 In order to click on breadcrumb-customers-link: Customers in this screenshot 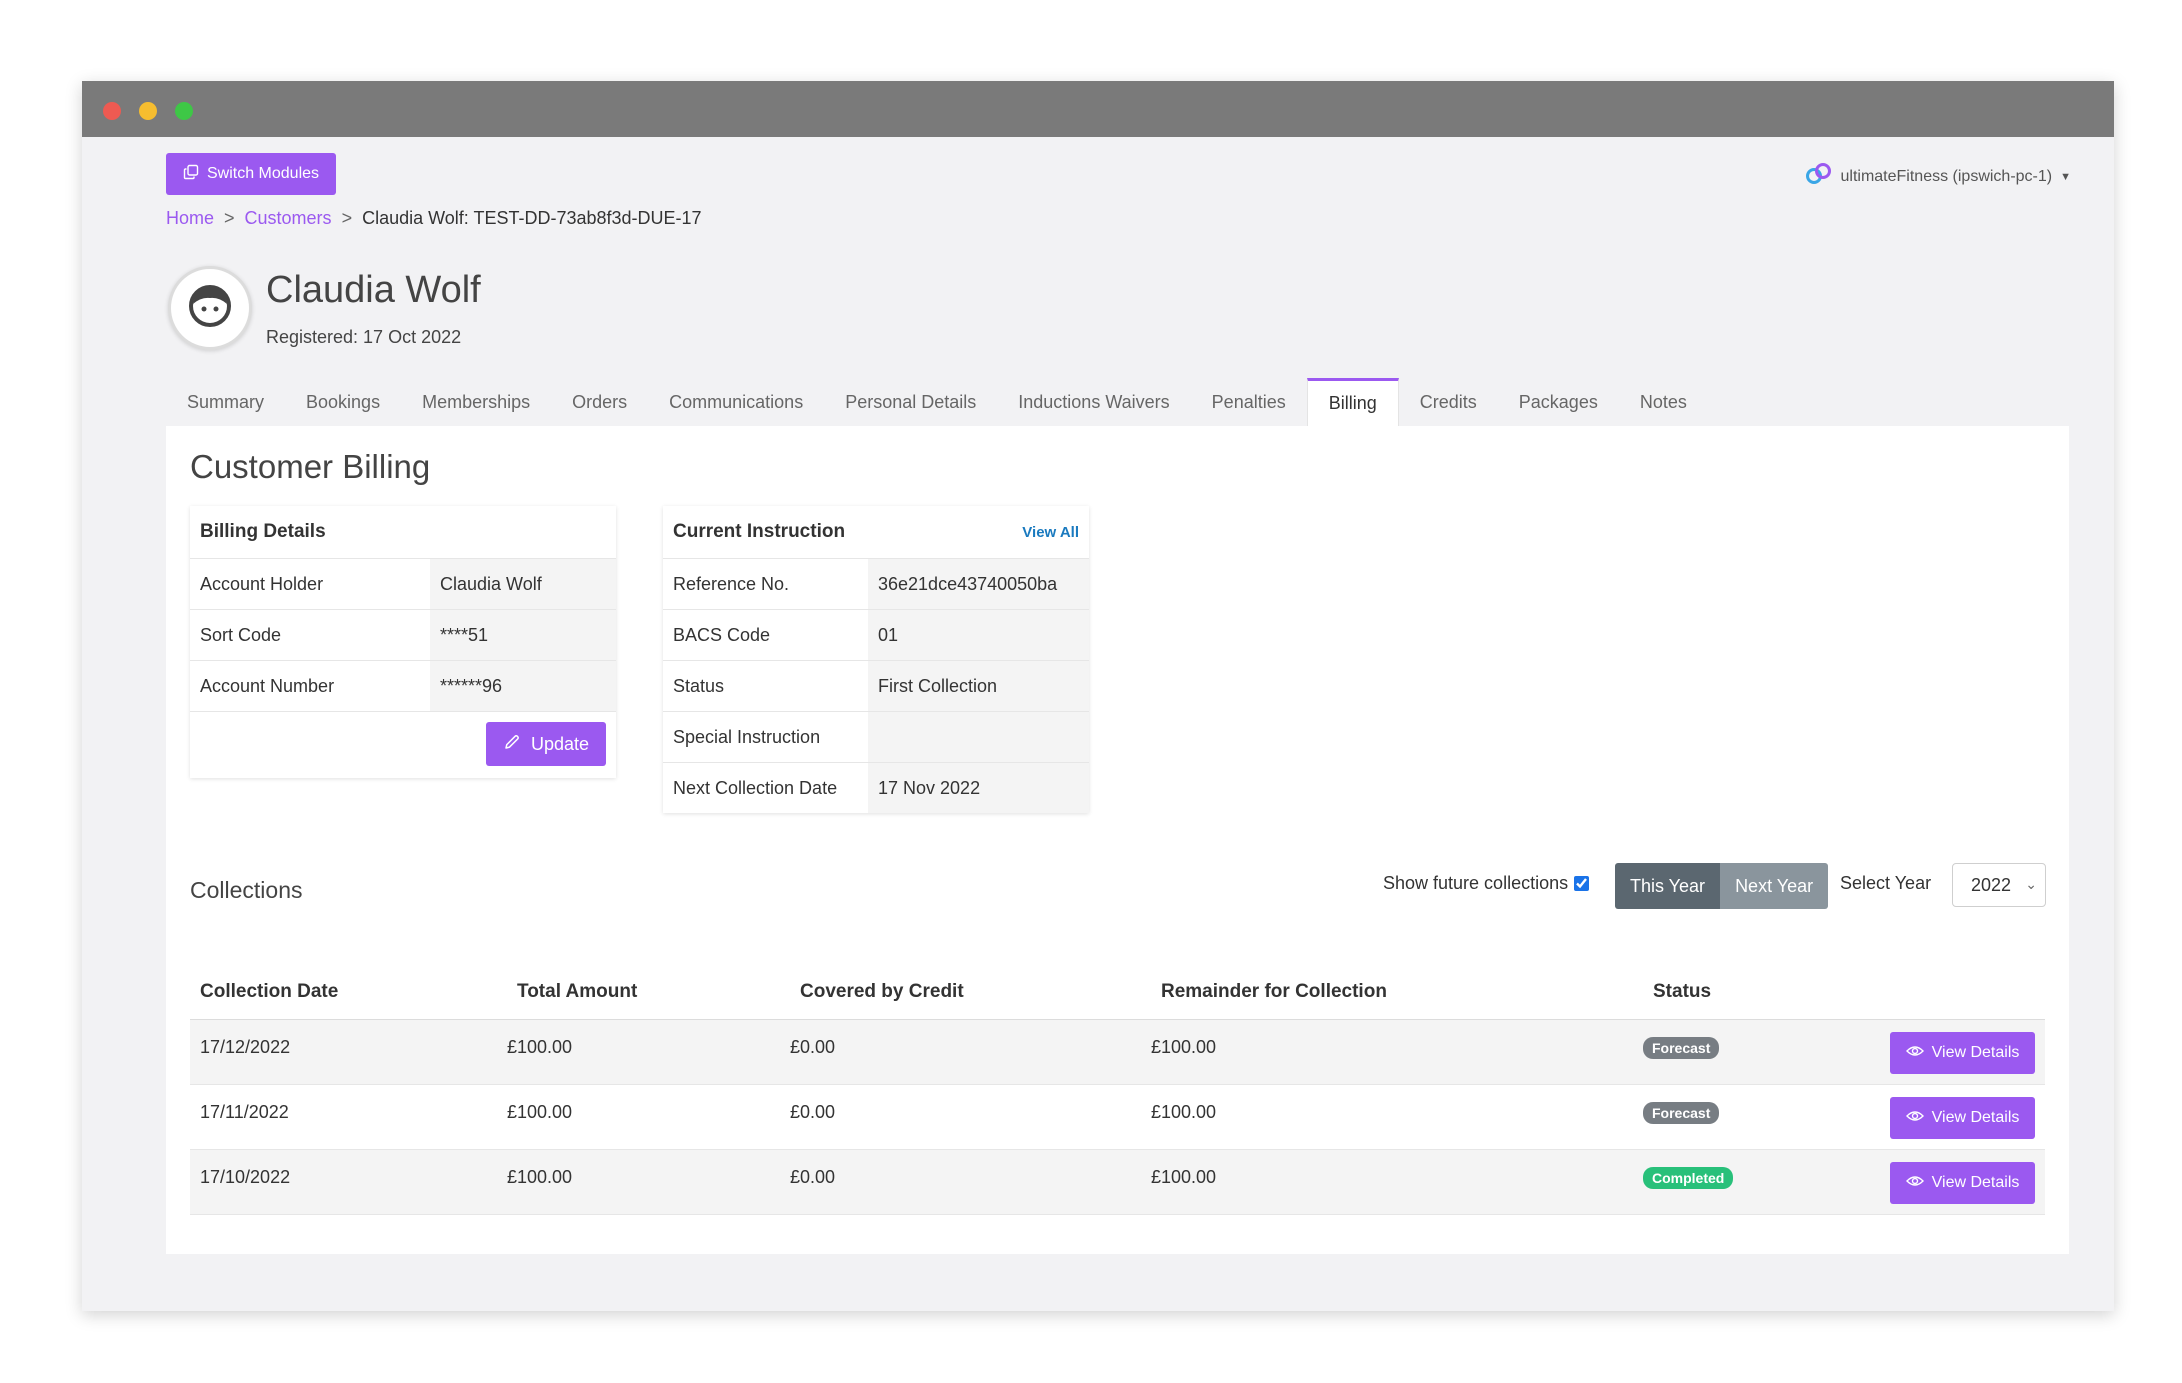, I will do `click(288, 218)`.